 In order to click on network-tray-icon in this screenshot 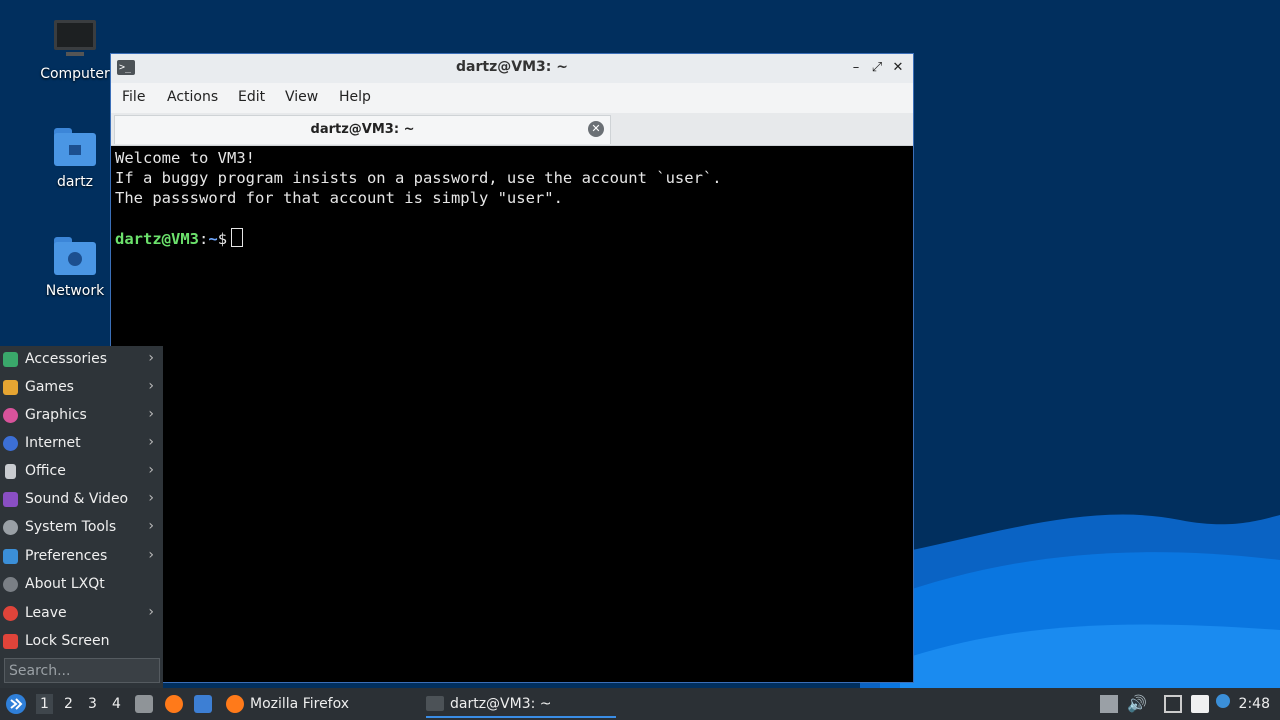, I will do `click(1173, 704)`.